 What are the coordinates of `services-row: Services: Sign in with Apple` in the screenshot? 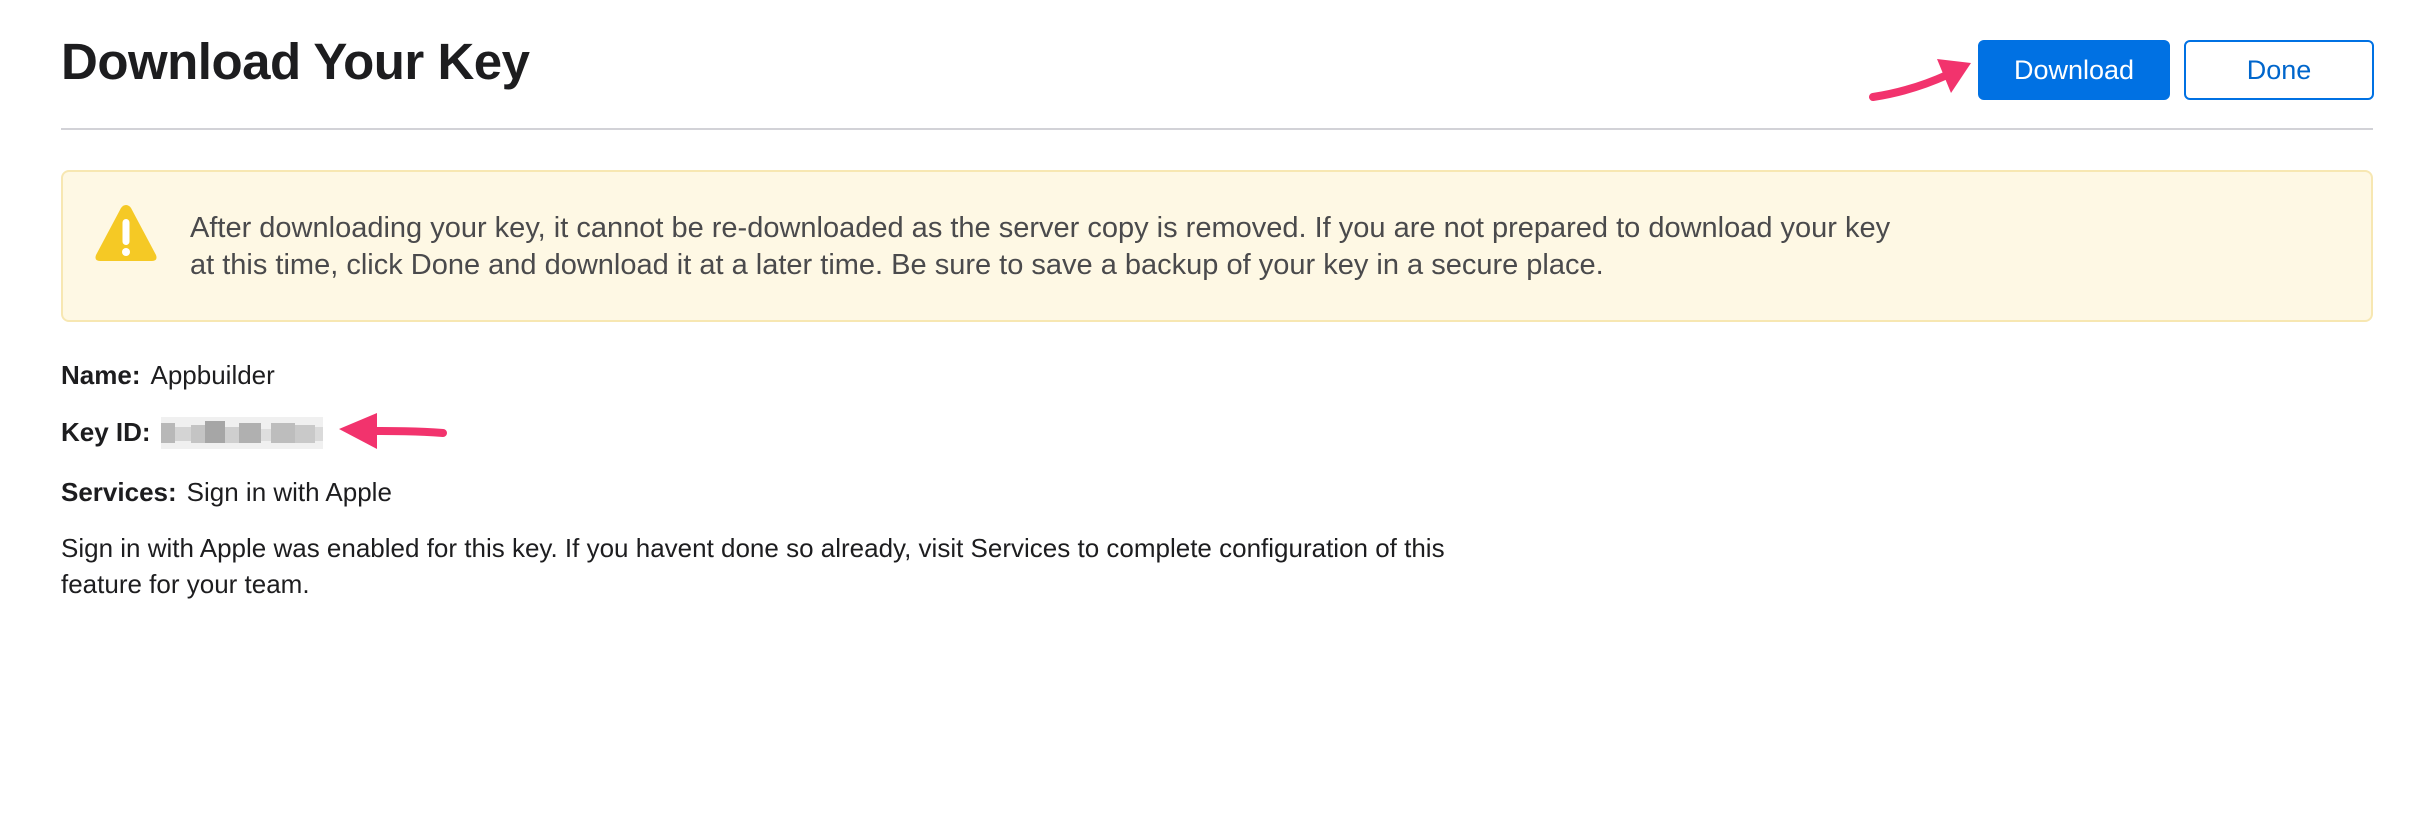 It's located at (226, 492).